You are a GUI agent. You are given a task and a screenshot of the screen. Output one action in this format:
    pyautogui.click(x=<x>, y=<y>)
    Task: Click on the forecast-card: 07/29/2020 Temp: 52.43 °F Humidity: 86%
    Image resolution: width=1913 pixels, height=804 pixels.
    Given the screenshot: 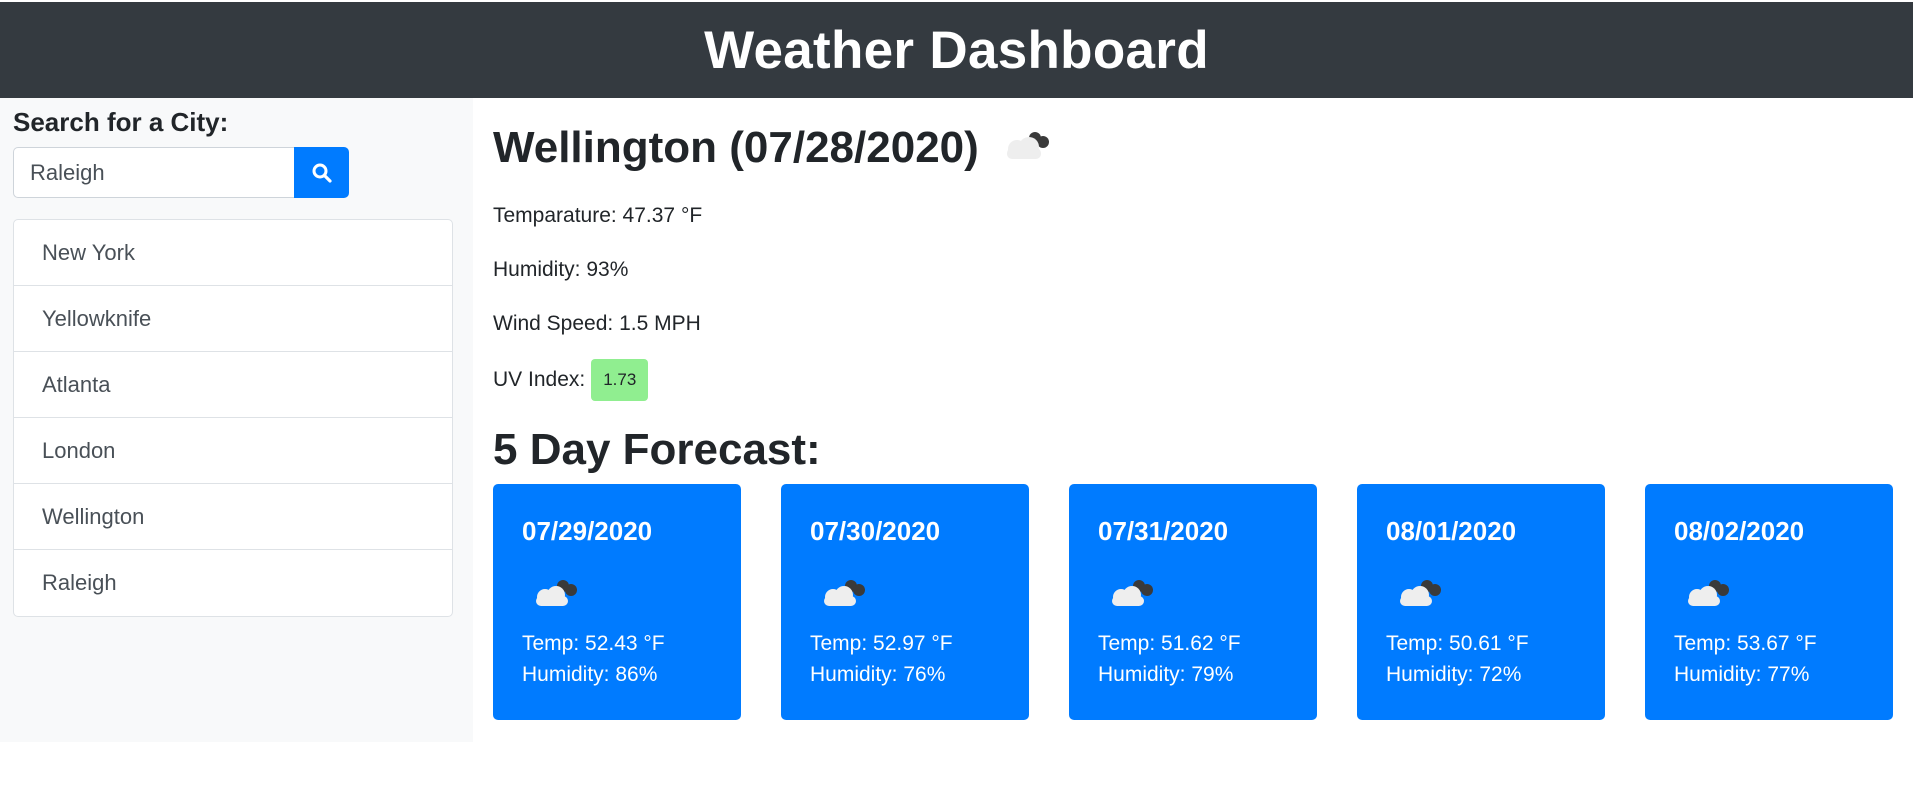 What is the action you would take?
    pyautogui.click(x=617, y=602)
    